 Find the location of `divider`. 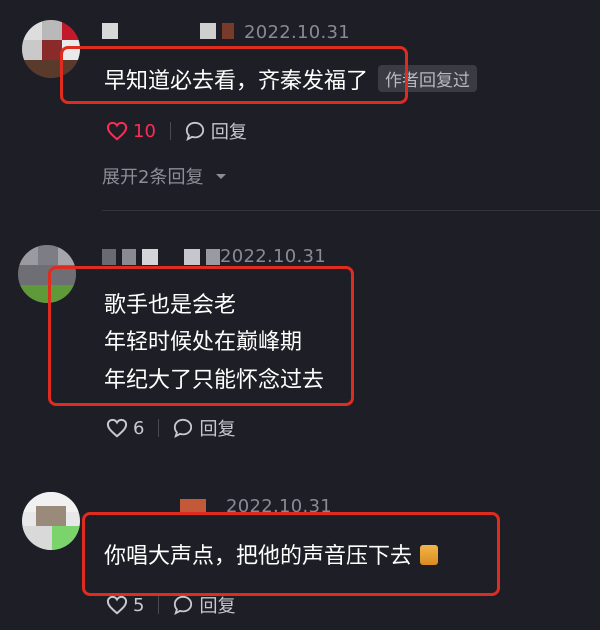

divider is located at coordinates (159, 605).